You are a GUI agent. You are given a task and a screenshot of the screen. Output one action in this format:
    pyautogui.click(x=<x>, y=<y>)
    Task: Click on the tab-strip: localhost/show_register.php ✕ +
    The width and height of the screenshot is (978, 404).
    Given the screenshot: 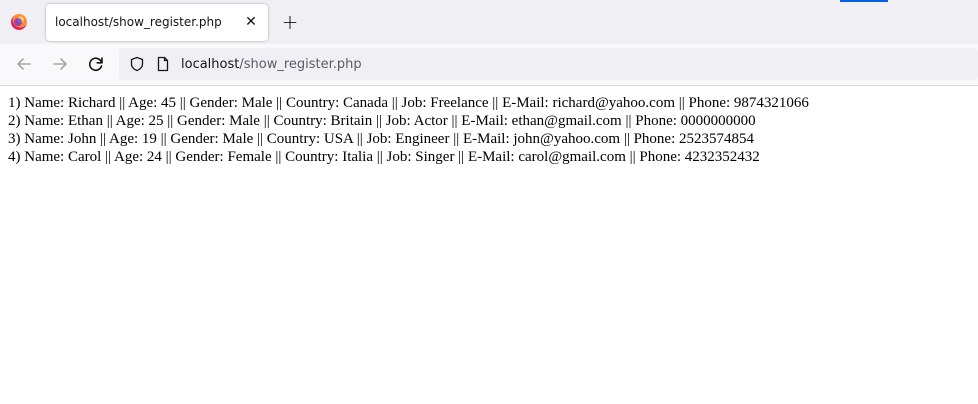 What is the action you would take?
    pyautogui.click(x=489, y=22)
    